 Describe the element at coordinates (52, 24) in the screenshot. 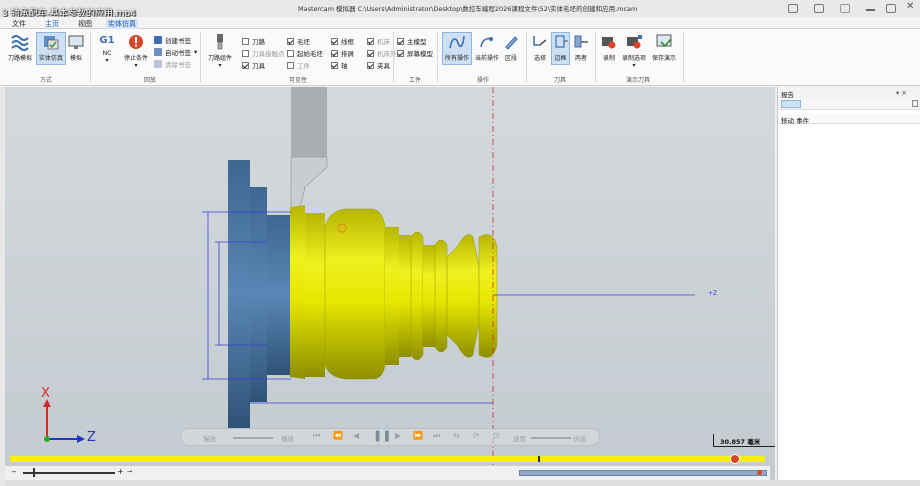

I see `menu-home: 主页` at that location.